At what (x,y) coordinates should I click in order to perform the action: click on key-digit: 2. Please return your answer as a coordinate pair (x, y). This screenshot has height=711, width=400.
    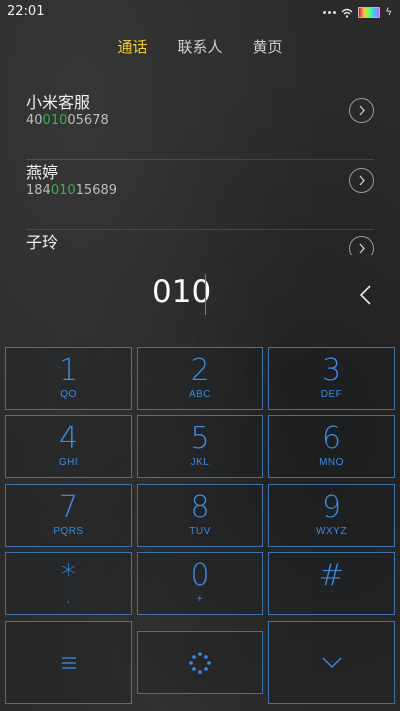
    Looking at the image, I should click on (200, 370).